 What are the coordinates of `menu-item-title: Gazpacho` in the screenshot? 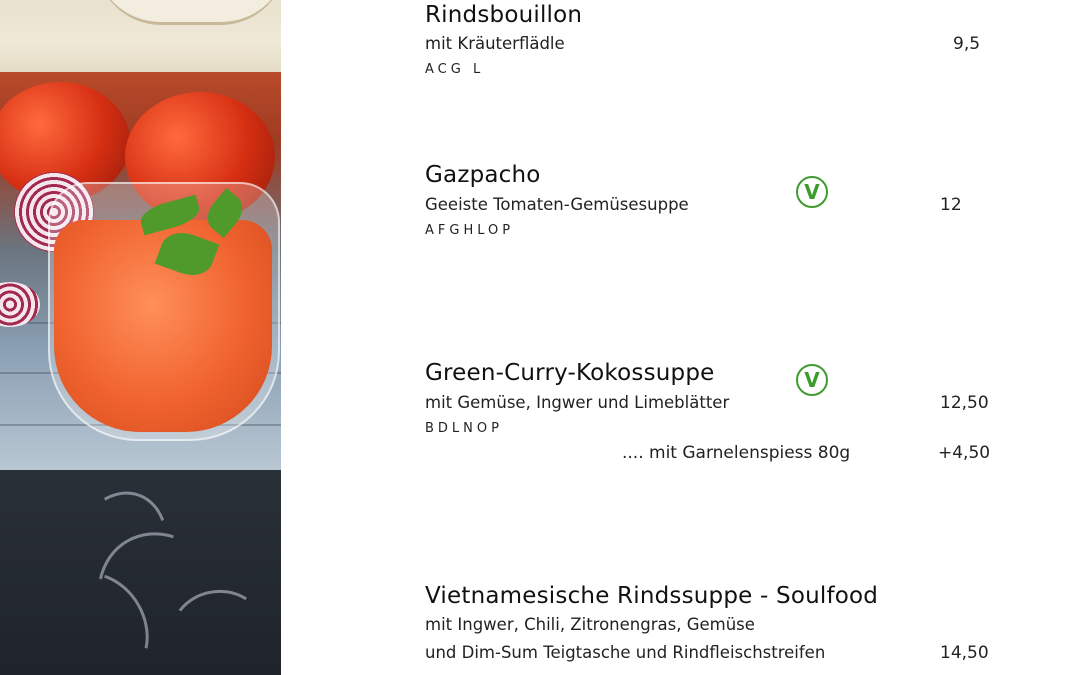 It's located at (483, 175).